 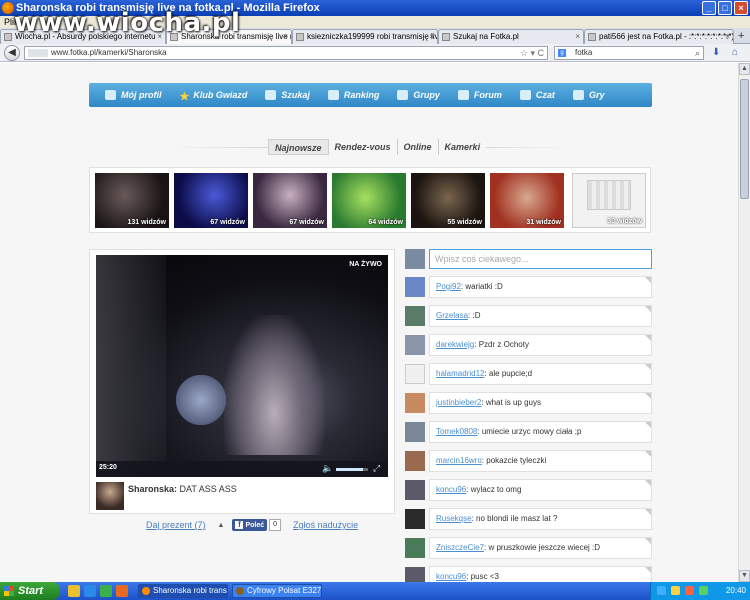 What do you see at coordinates (250, 525) in the screenshot?
I see `facebook-like-button: f Poleć` at bounding box center [250, 525].